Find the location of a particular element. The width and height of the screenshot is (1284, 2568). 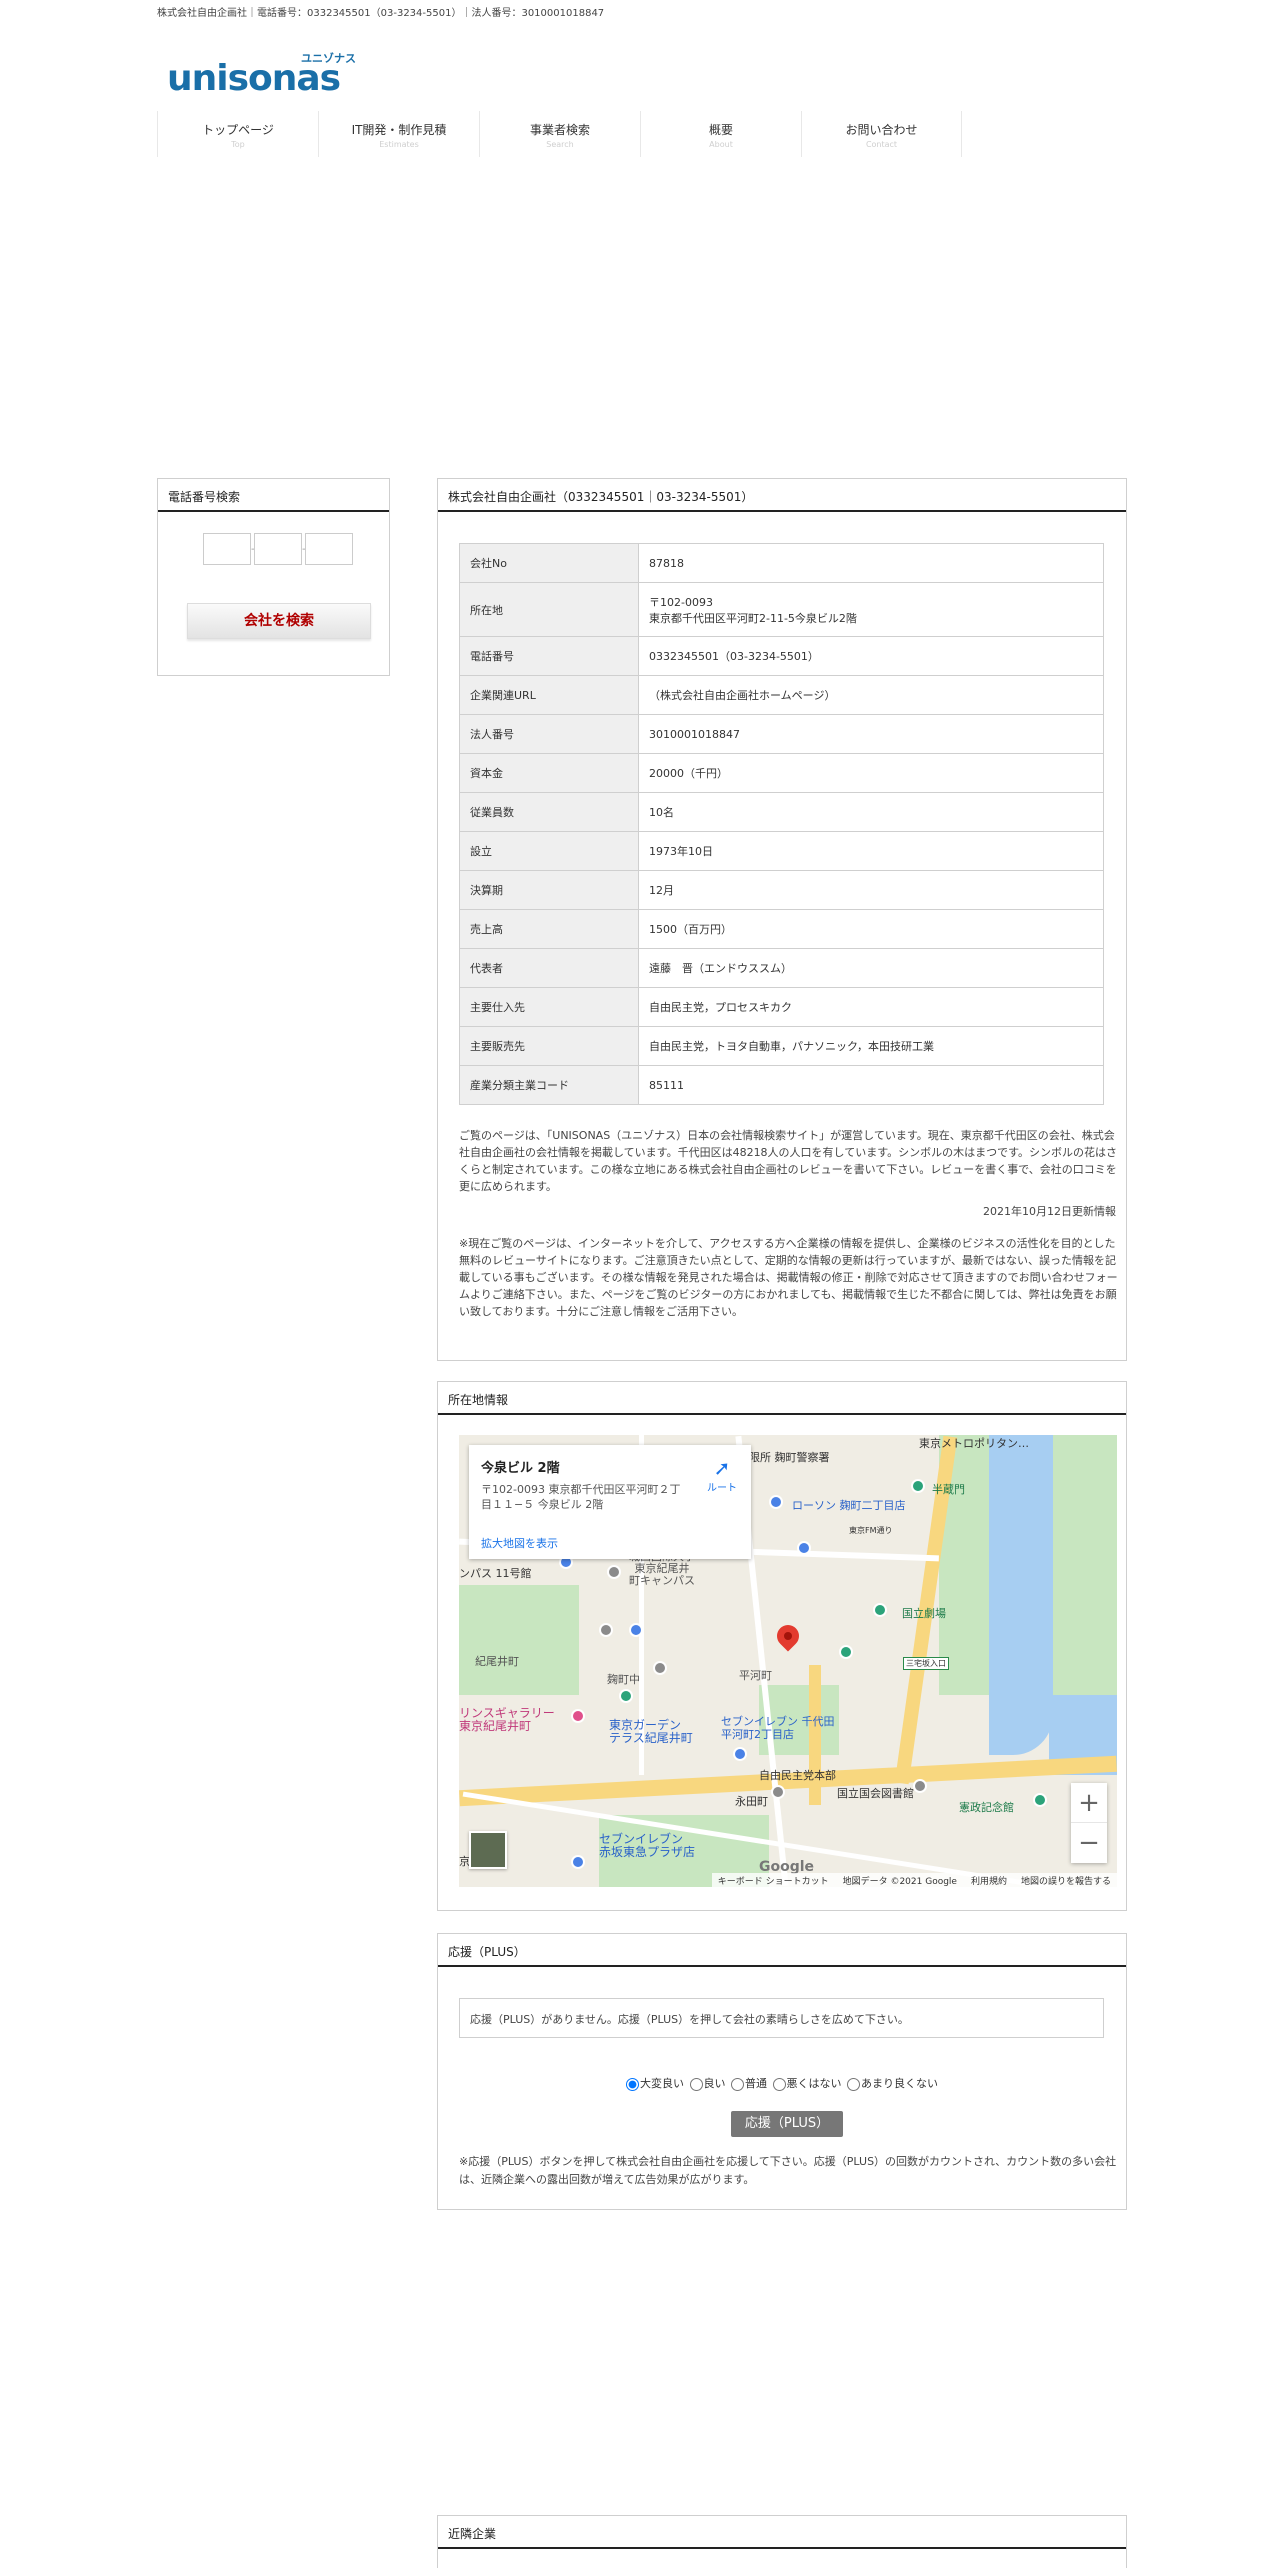

row-value: 87818 is located at coordinates (871, 563).